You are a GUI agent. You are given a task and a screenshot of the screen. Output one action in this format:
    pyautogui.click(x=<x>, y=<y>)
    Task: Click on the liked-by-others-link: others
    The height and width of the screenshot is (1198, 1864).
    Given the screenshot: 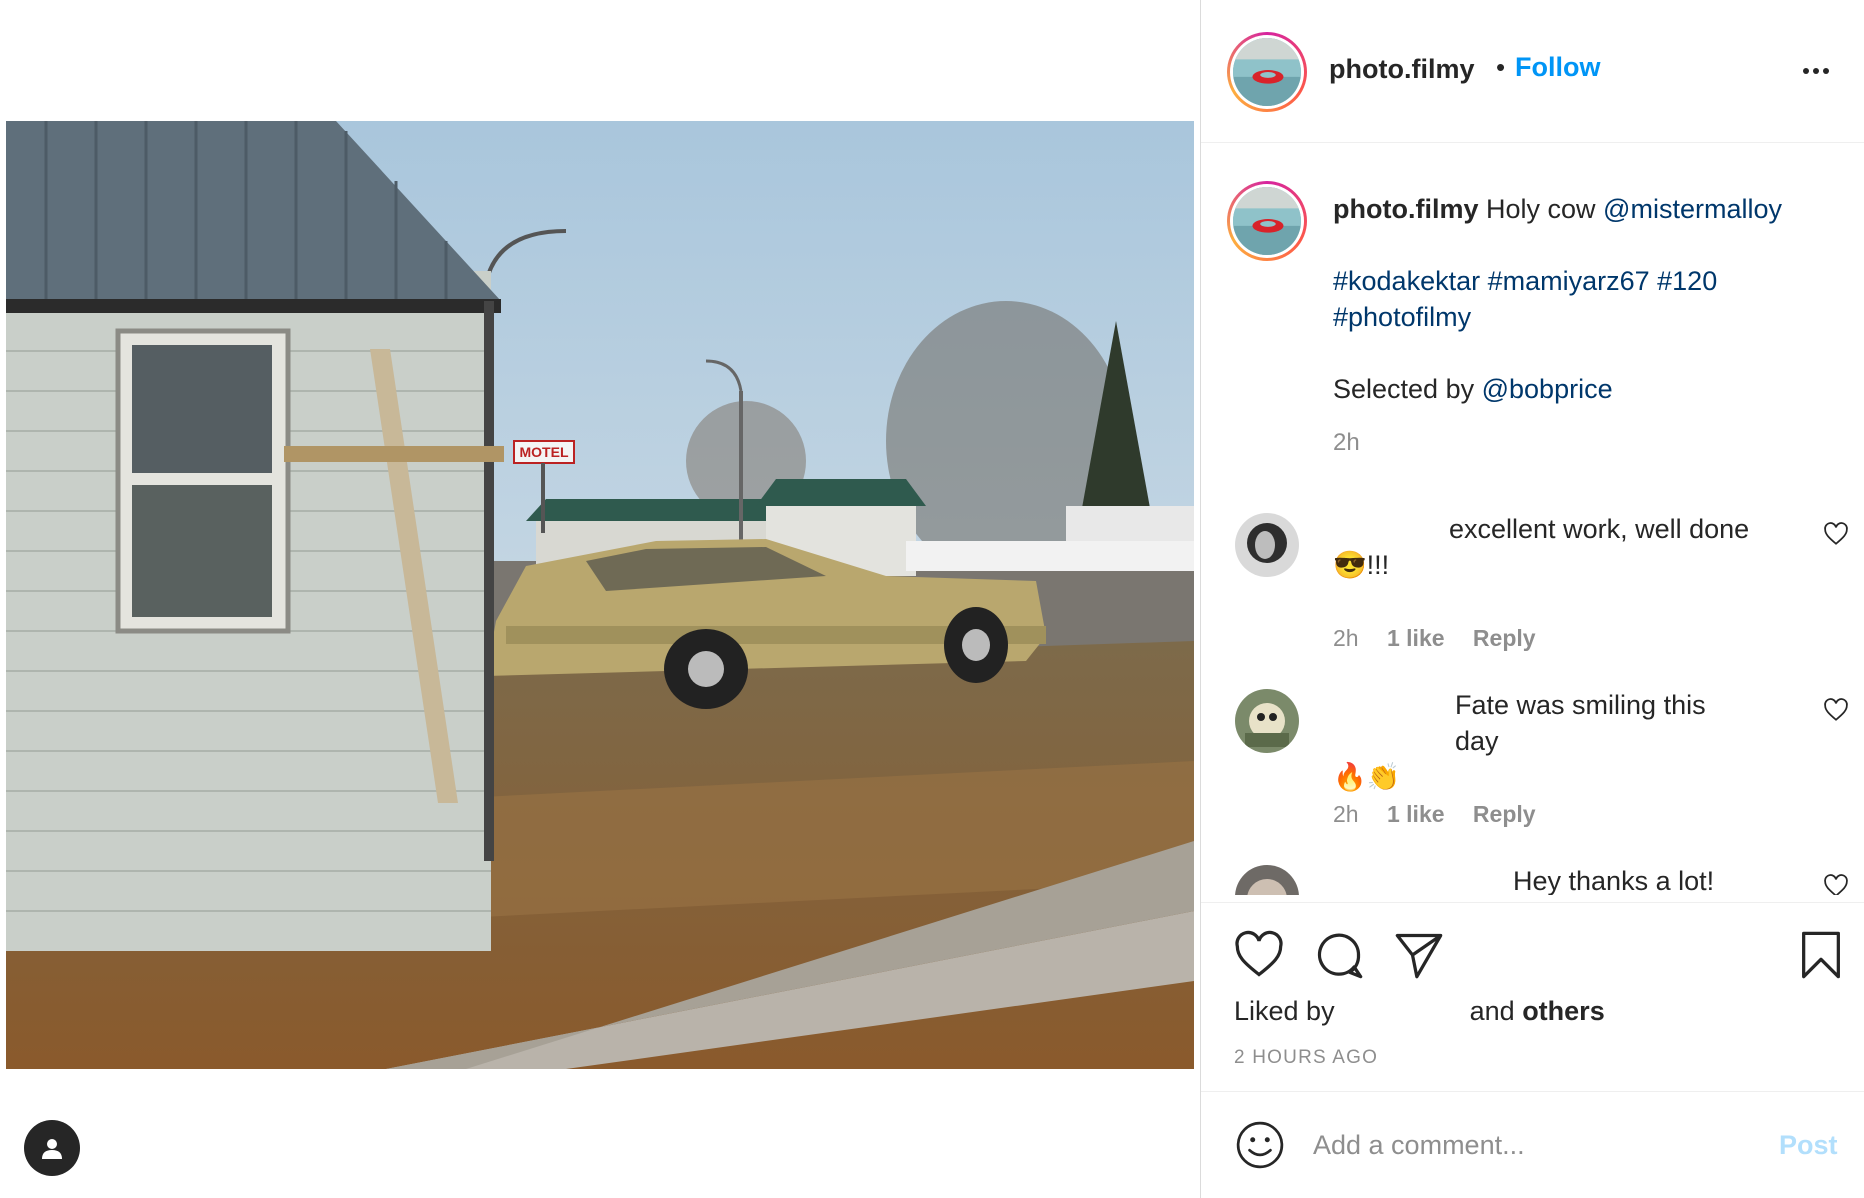 What is the action you would take?
    pyautogui.click(x=1563, y=1011)
    